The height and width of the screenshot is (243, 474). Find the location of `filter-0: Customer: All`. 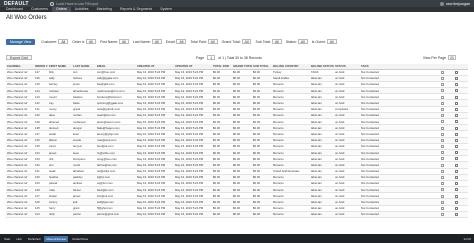

filter-0: Customer: All is located at coordinates (55, 41).